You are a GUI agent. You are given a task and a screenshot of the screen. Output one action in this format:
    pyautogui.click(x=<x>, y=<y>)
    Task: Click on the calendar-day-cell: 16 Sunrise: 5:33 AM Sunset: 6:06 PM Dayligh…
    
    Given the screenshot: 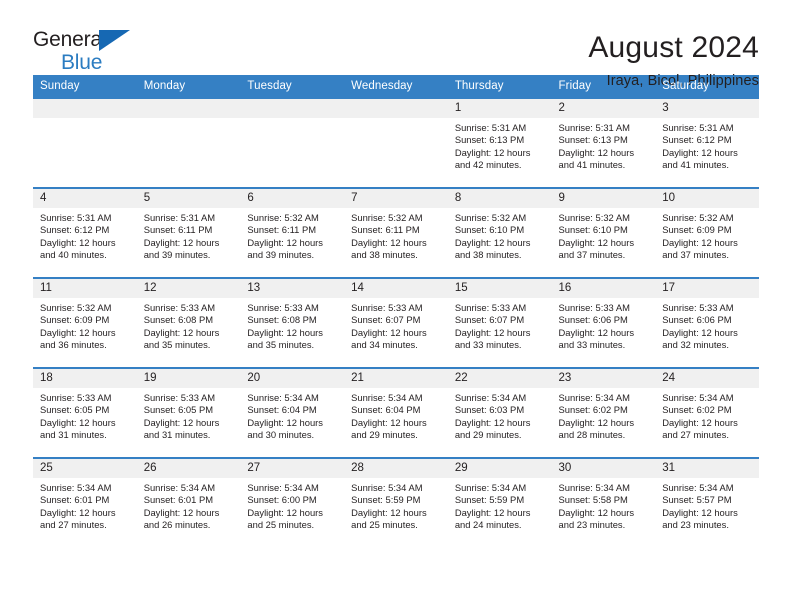 What is the action you would take?
    pyautogui.click(x=603, y=322)
    